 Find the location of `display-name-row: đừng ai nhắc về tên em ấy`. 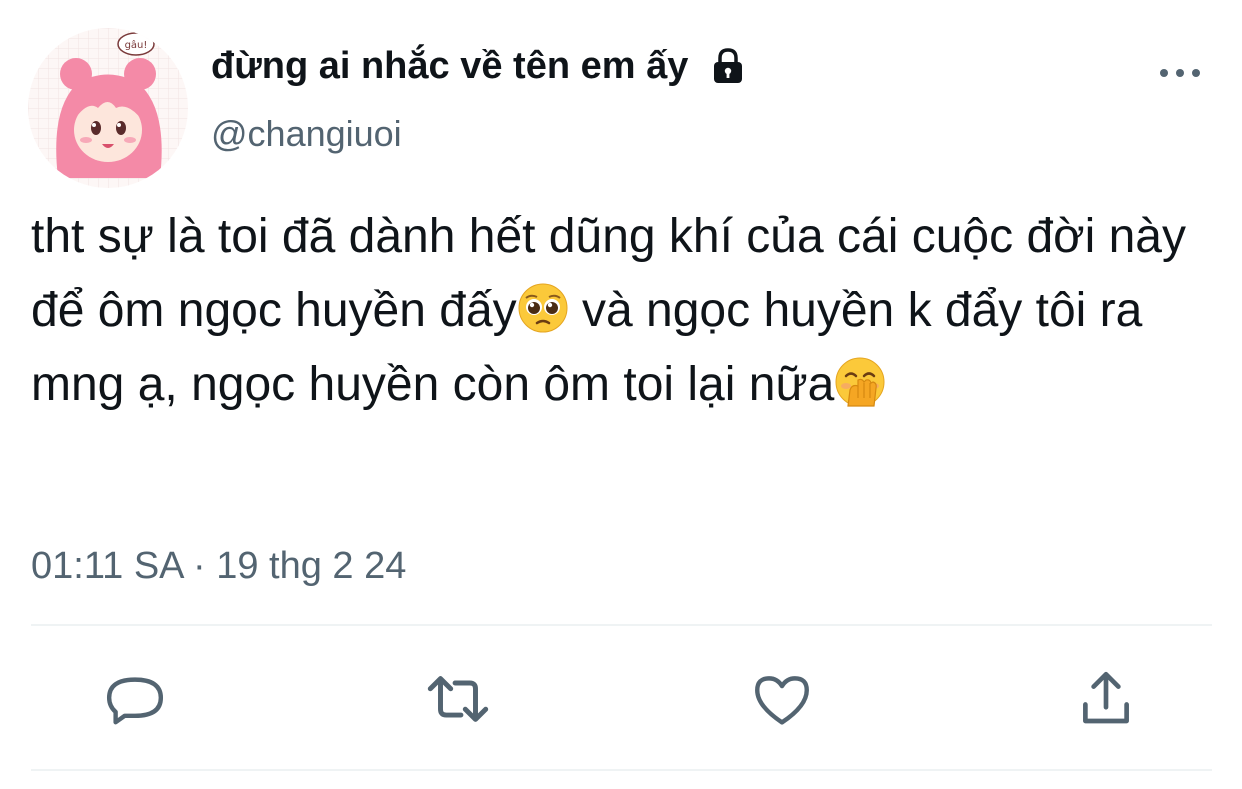

display-name-row: đừng ai nhắc về tên em ấy is located at coordinates (479, 66).